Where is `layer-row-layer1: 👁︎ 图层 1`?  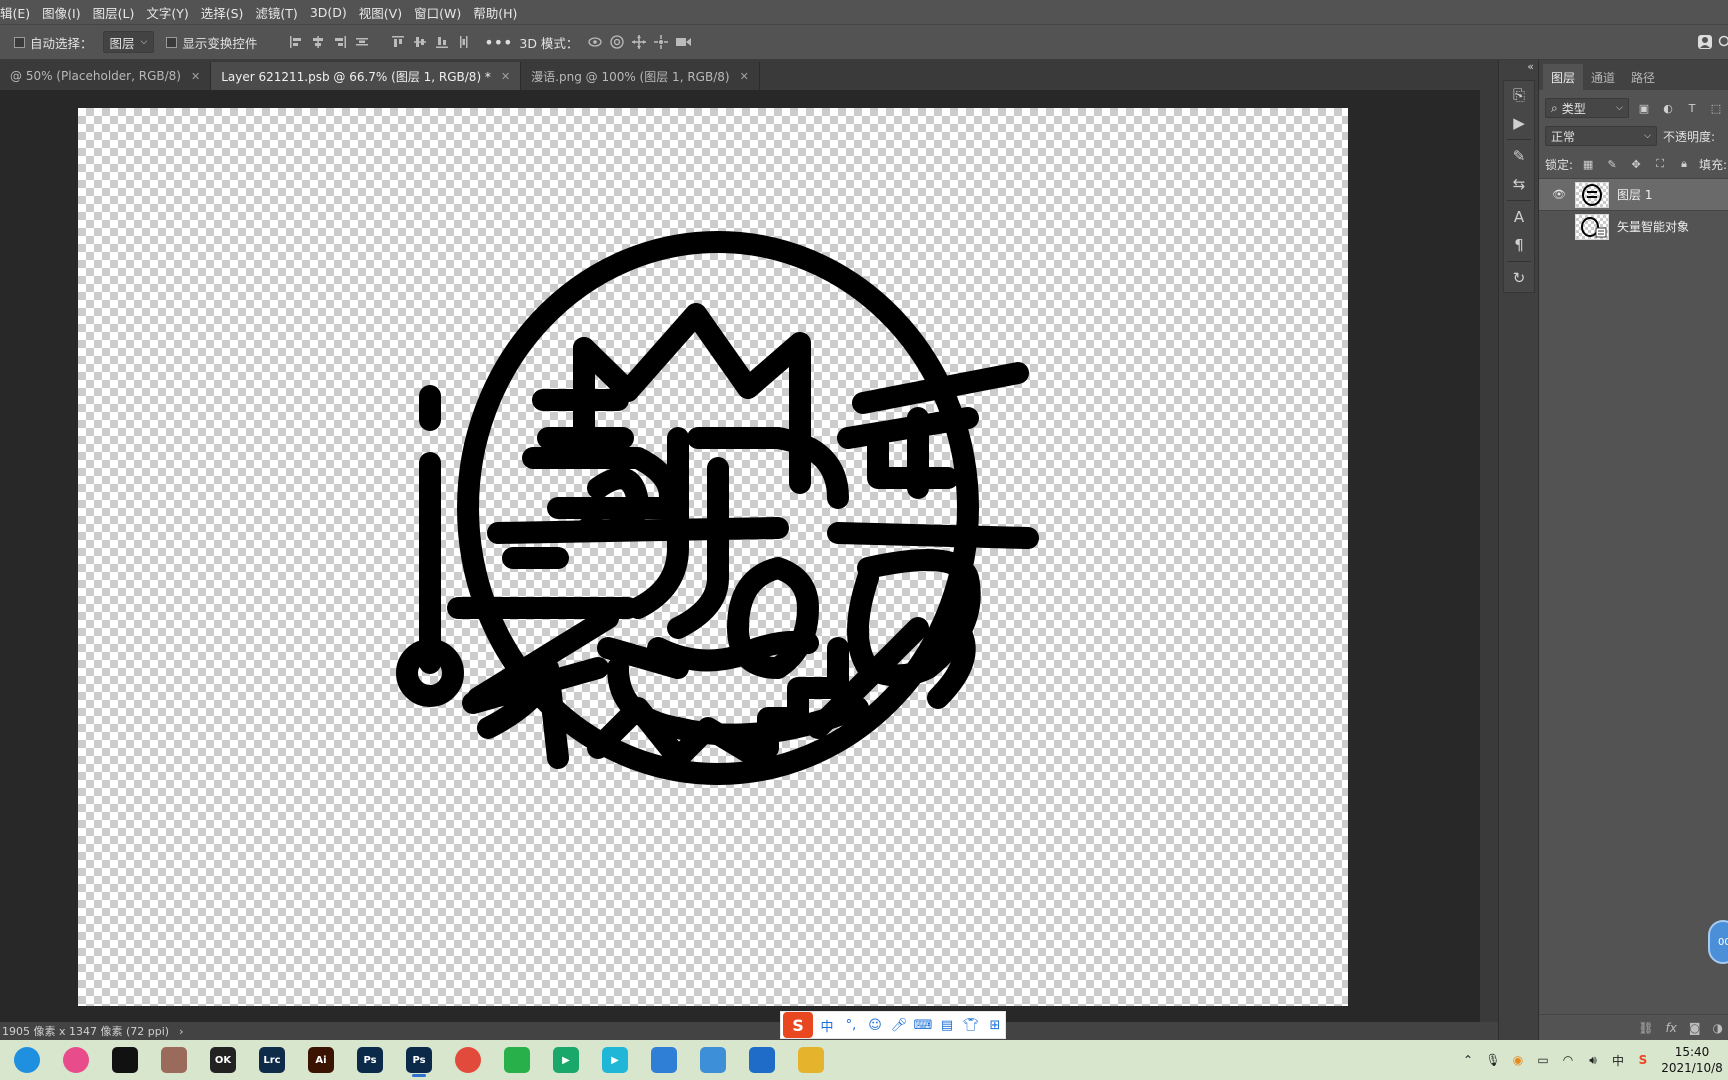 layer-row-layer1: 👁︎ 图层 1 is located at coordinates (1633, 194).